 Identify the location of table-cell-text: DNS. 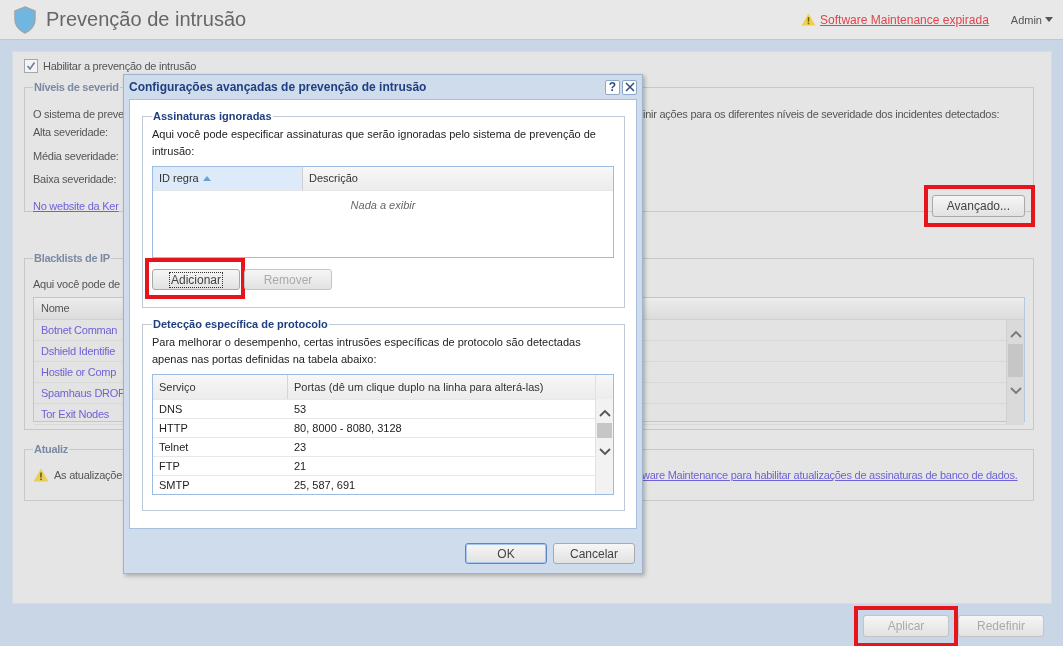
(171, 409).